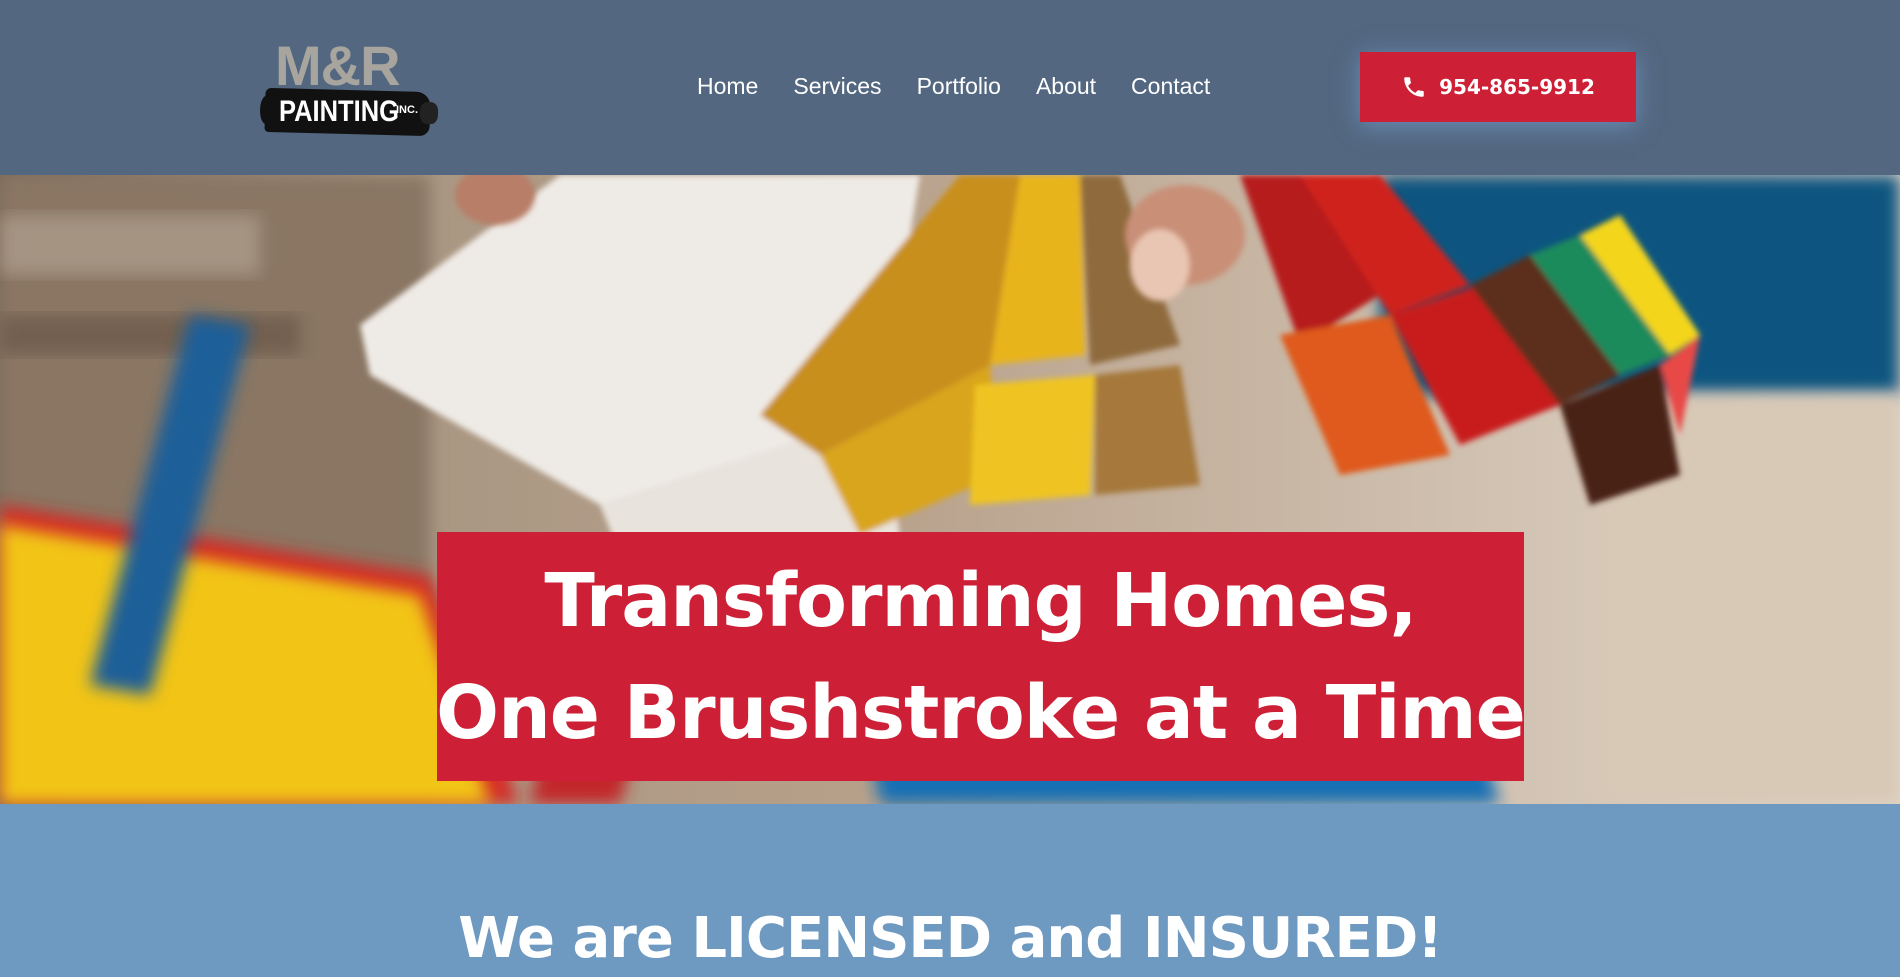 The width and height of the screenshot is (1900, 977). I want to click on nav-item-portfolio: Portfolio, so click(959, 86).